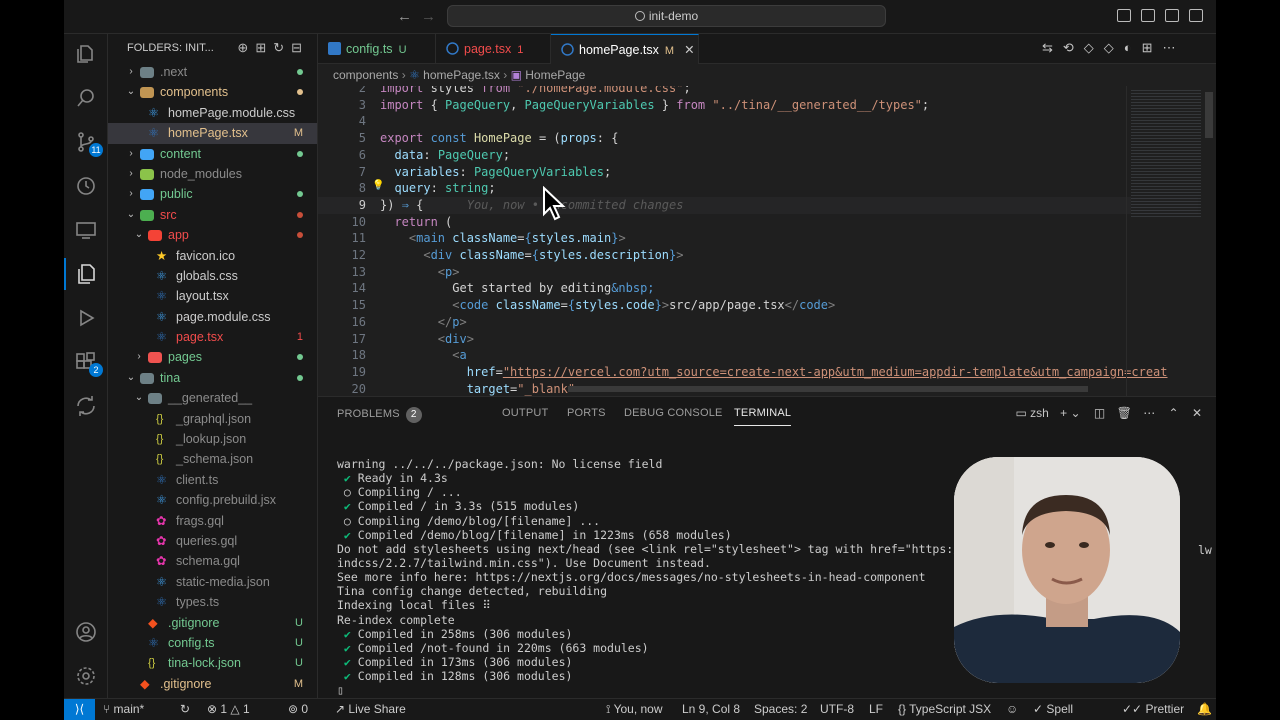 This screenshot has width=1280, height=720. I want to click on tree-item: ⚛ homePage.module.css, so click(212, 113).